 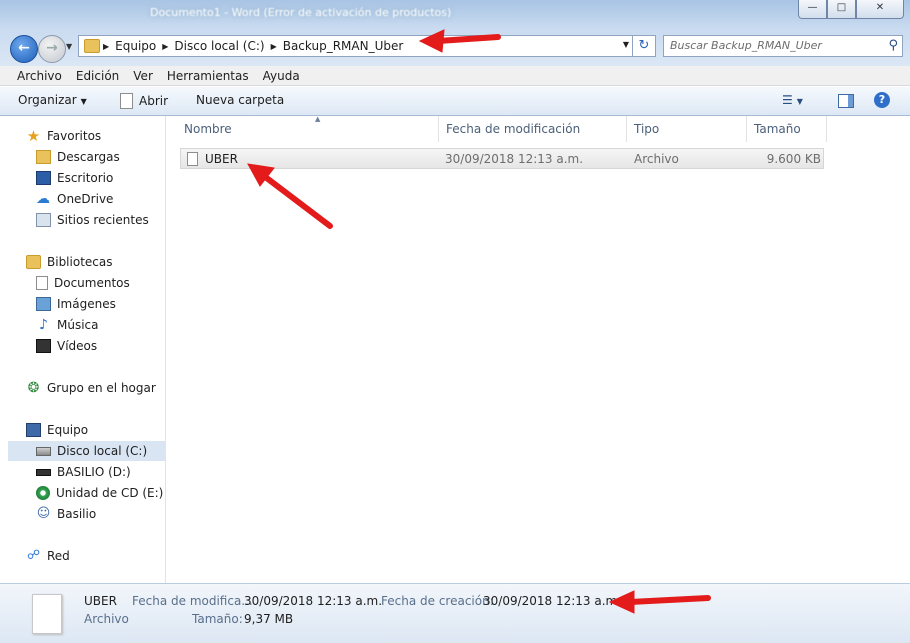 What do you see at coordinates (100, 514) in the screenshot?
I see `sidebar-item-basilio: ☺ Basilio` at bounding box center [100, 514].